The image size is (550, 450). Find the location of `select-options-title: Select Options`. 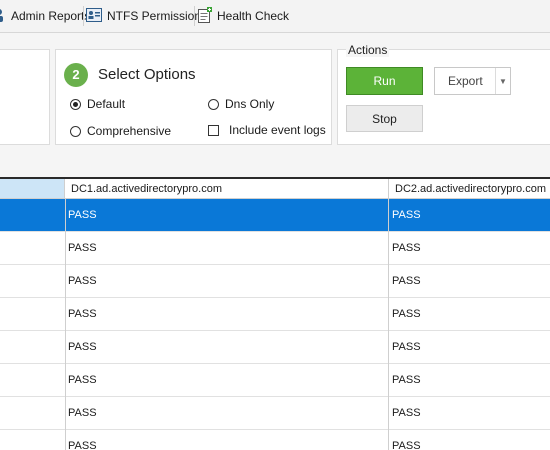

select-options-title: Select Options is located at coordinates (147, 74).